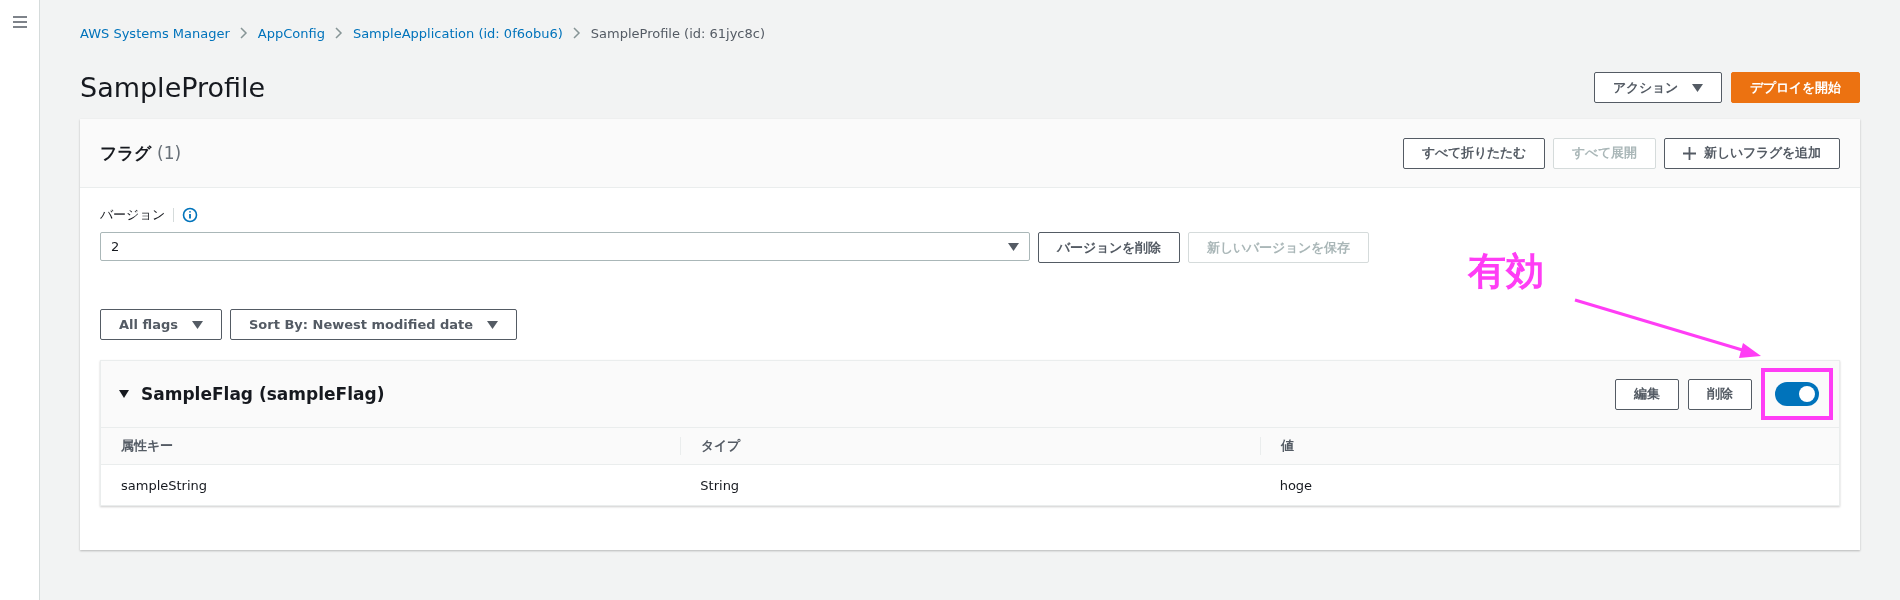 The height and width of the screenshot is (600, 1900). Describe the element at coordinates (1797, 394) in the screenshot. I see `toggle-switch` at that location.